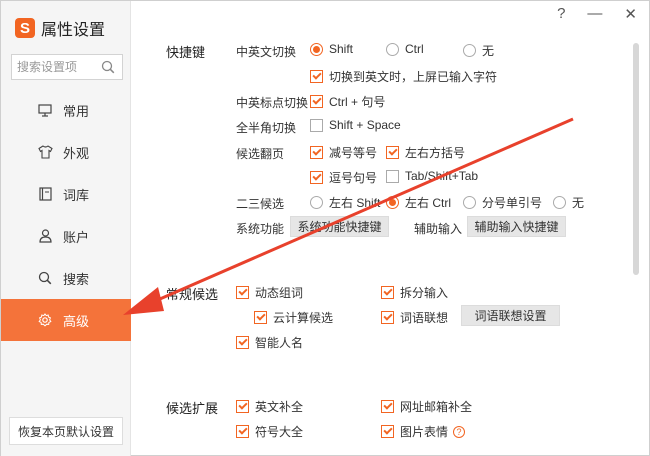  What do you see at coordinates (45, 320) in the screenshot?
I see `gear-icon` at bounding box center [45, 320].